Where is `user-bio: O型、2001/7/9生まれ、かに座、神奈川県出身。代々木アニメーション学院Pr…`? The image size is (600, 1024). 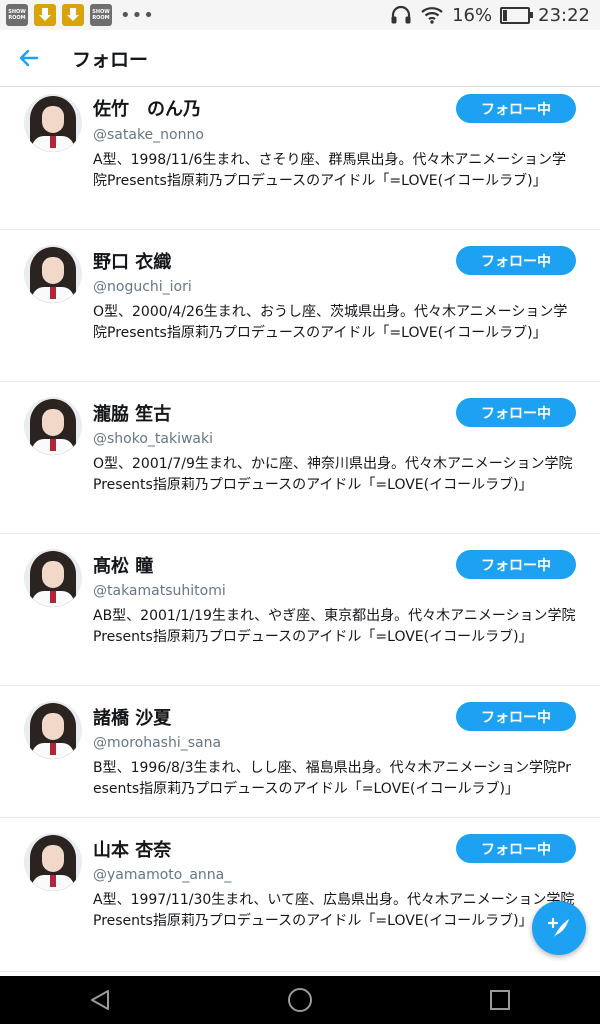 user-bio: O型、2001/7/9生まれ、かに座、神奈川県出身。代々木アニメーション学院Pr… is located at coordinates (333, 474).